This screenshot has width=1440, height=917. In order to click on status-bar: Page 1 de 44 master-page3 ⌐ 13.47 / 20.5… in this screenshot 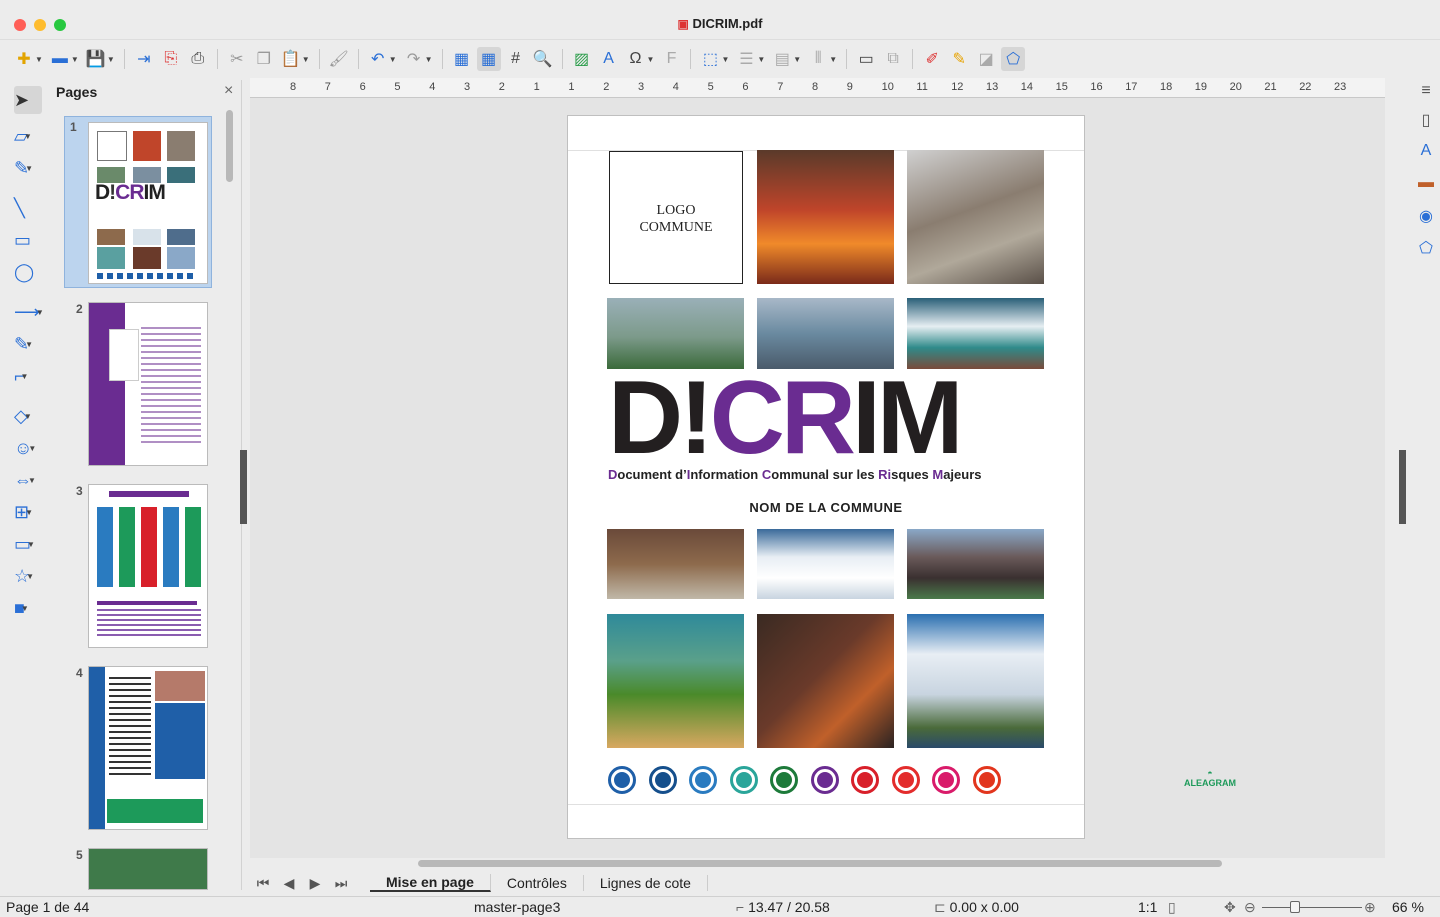, I will do `click(720, 906)`.